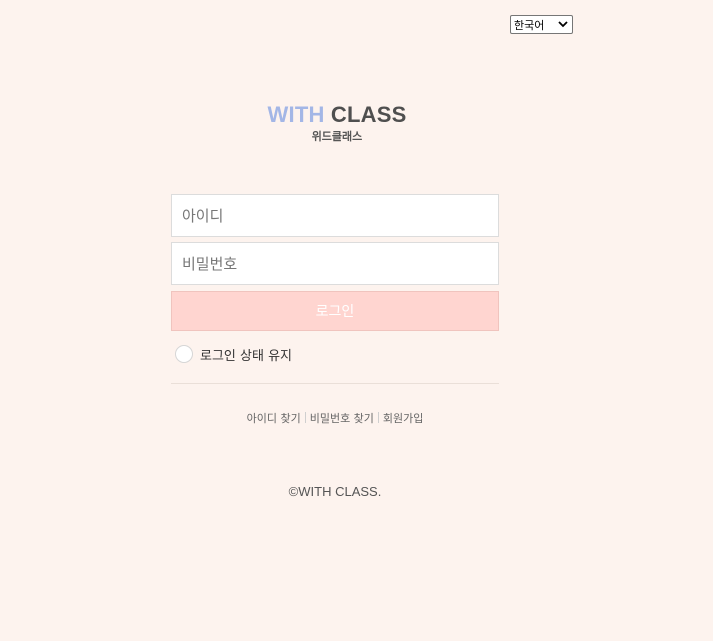 This screenshot has height=641, width=713. Describe the element at coordinates (335, 311) in the screenshot. I see `login-button: 로그인` at that location.